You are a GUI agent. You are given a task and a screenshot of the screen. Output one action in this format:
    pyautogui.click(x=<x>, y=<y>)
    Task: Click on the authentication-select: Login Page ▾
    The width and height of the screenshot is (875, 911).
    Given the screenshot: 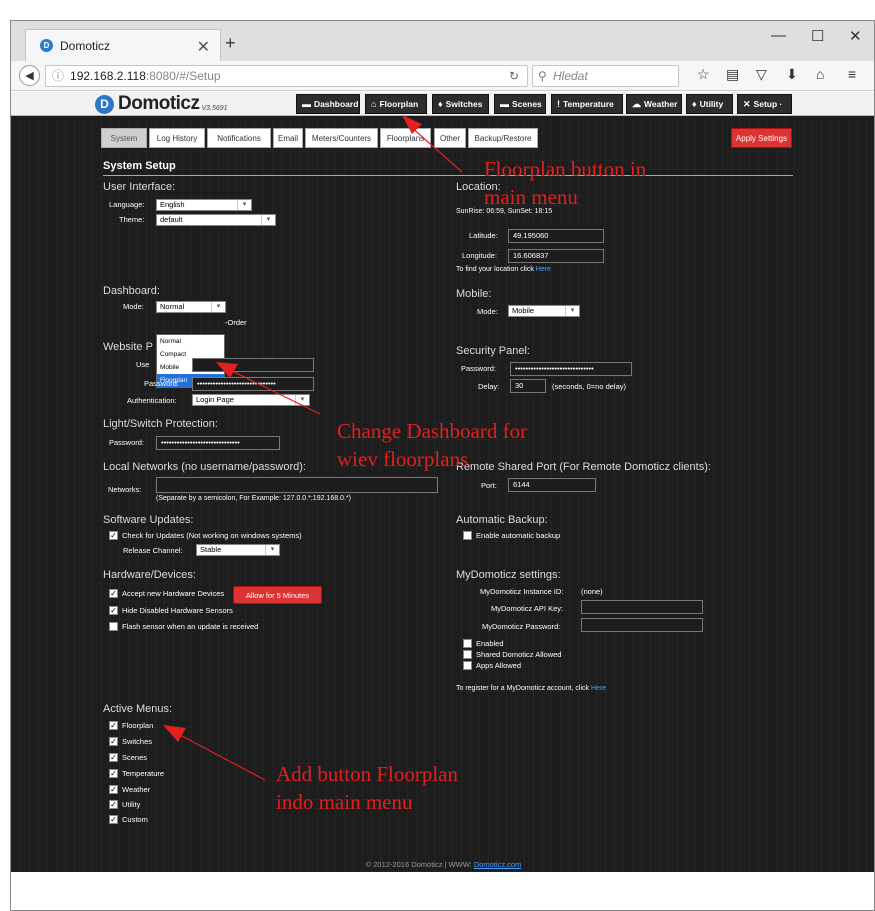 What is the action you would take?
    pyautogui.click(x=251, y=400)
    